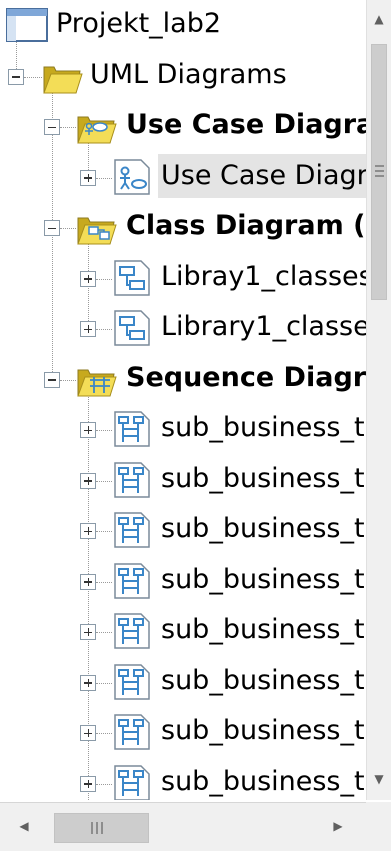  Describe the element at coordinates (246, 377) in the screenshot. I see `tree-item-label: Sequence Diagr` at that location.